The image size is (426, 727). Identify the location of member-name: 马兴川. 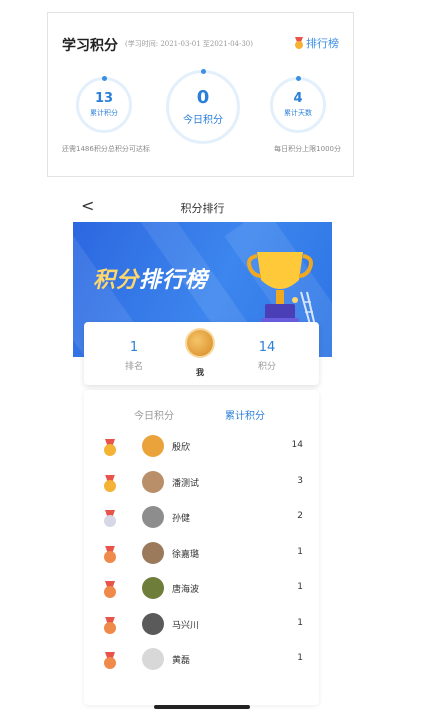
(186, 625).